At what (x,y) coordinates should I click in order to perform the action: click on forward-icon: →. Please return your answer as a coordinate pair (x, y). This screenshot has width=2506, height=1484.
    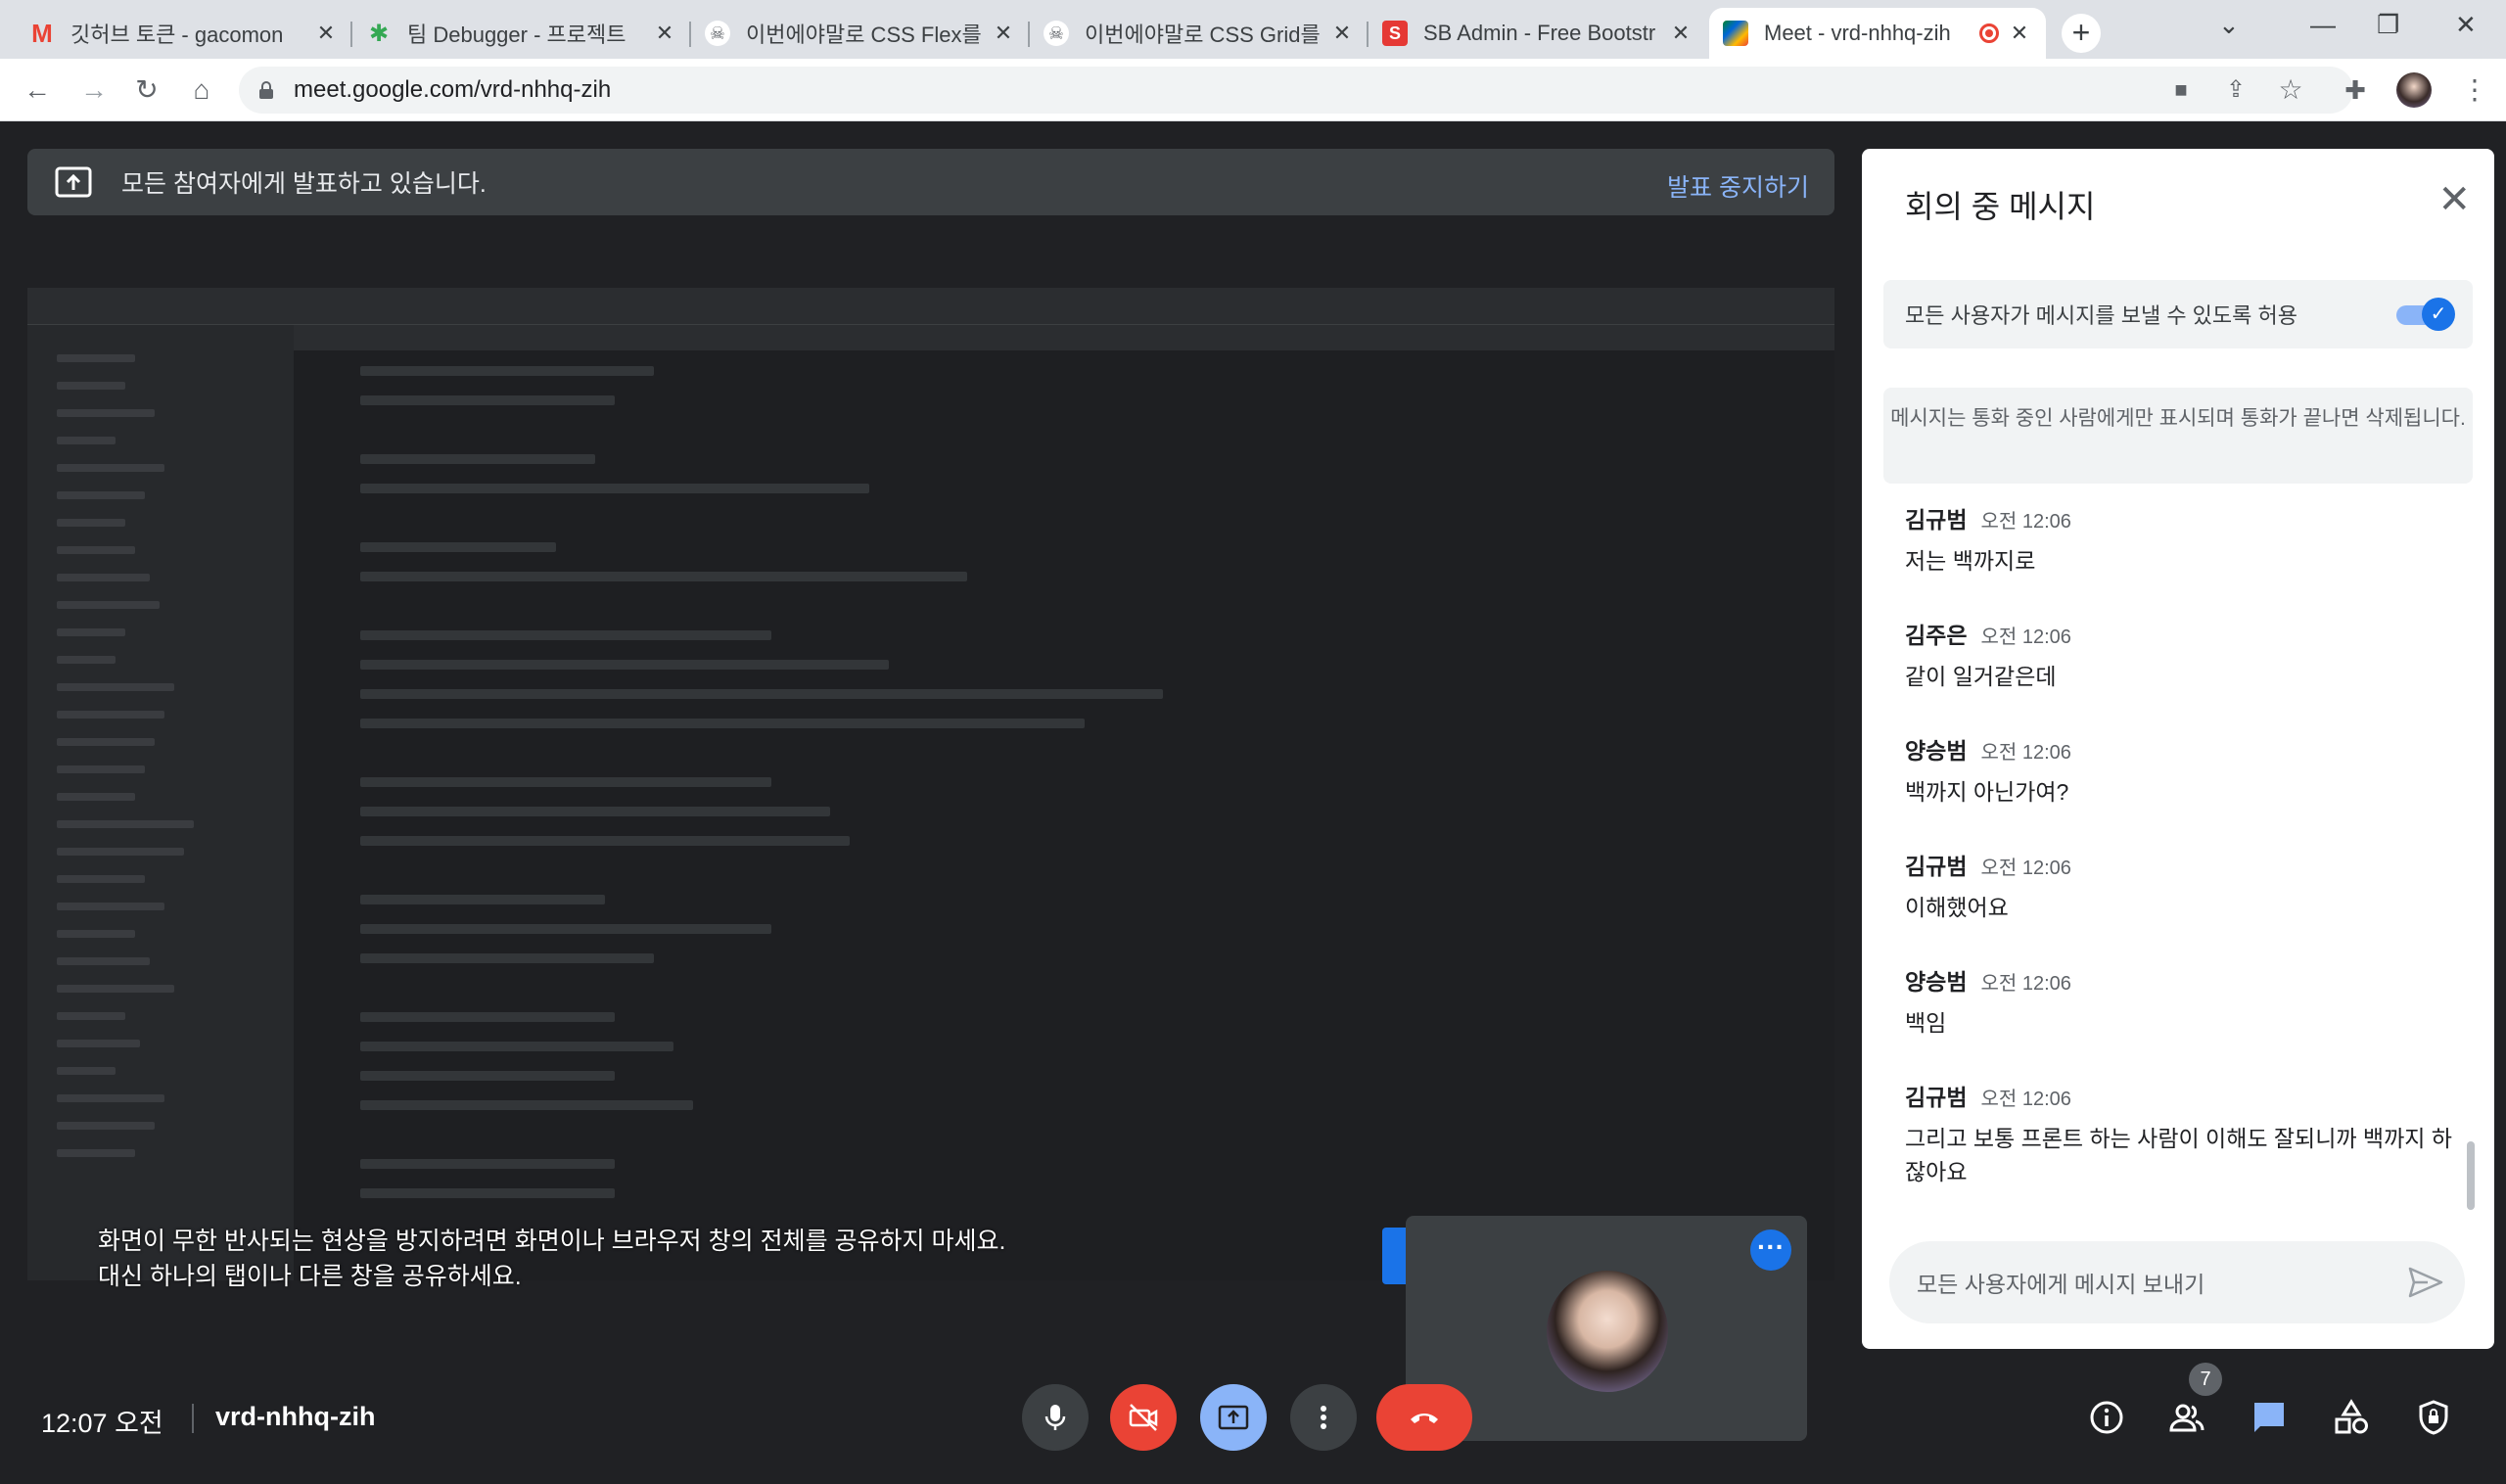
    Looking at the image, I should click on (94, 90).